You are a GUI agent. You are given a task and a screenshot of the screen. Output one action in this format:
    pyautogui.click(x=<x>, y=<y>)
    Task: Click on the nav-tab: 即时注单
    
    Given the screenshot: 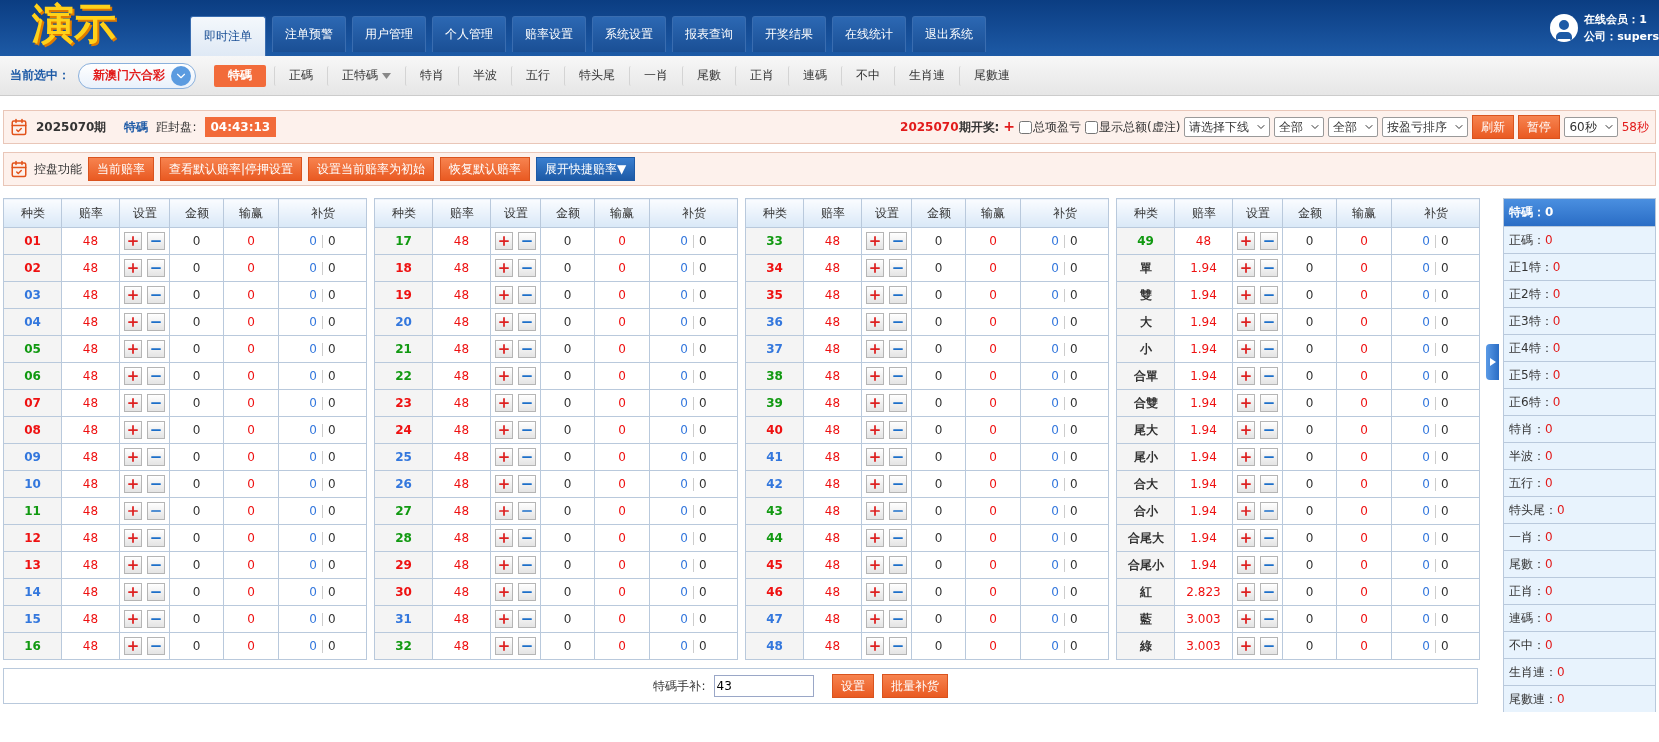 What is the action you would take?
    pyautogui.click(x=228, y=36)
    